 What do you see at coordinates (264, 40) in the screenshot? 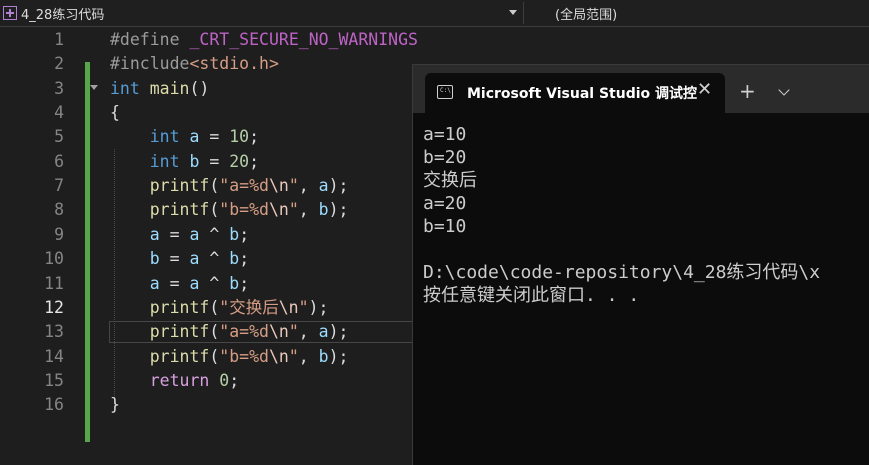
I see `code-text: #define _CRT_SECURE_NO_WARNINGS` at bounding box center [264, 40].